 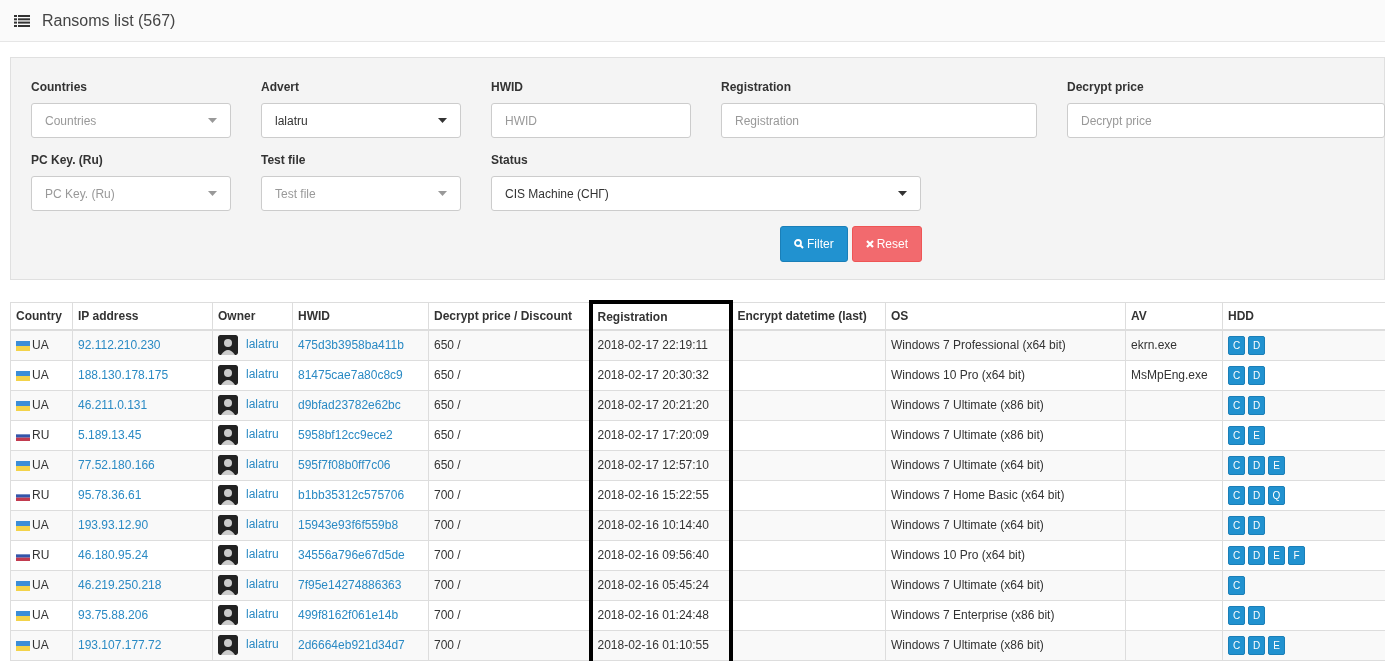 What do you see at coordinates (1226, 120) in the screenshot?
I see `input-field: Decrypt price` at bounding box center [1226, 120].